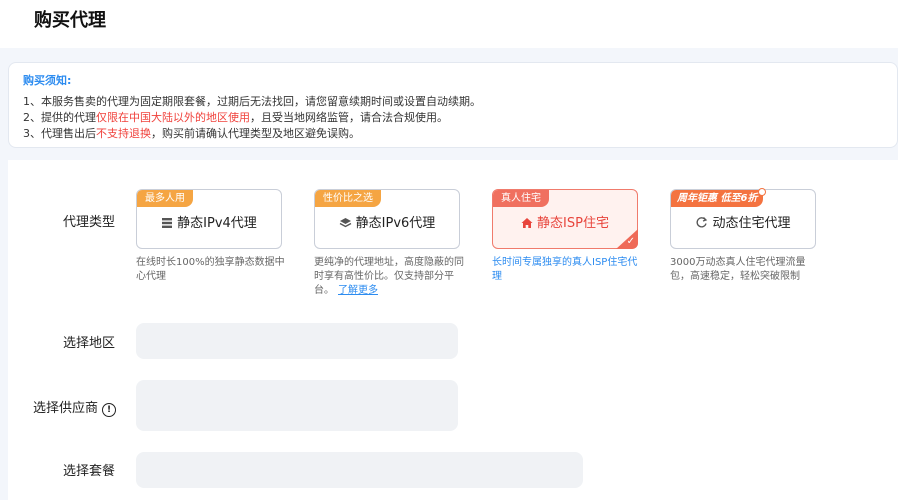 This screenshot has height=500, width=898. What do you see at coordinates (66, 408) in the screenshot?
I see `provider-label: 选择供应商` at bounding box center [66, 408].